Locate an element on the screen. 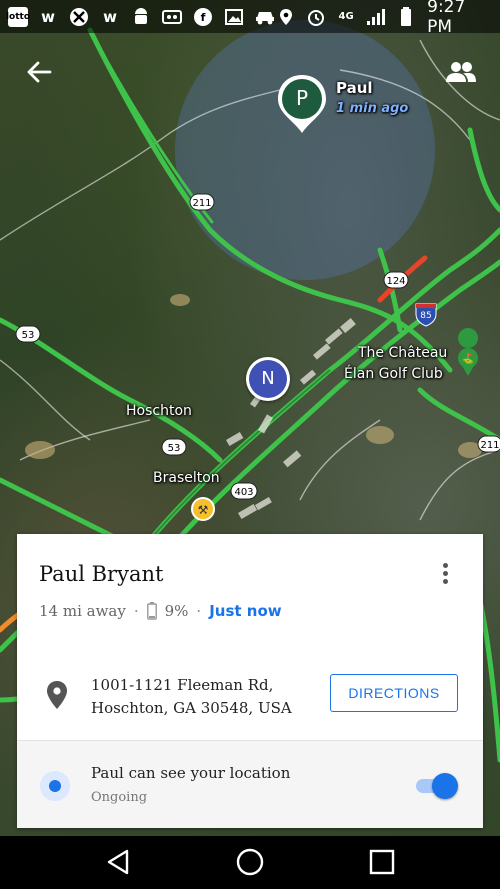 This screenshot has height=889, width=500. nav-home-button is located at coordinates (250, 862).